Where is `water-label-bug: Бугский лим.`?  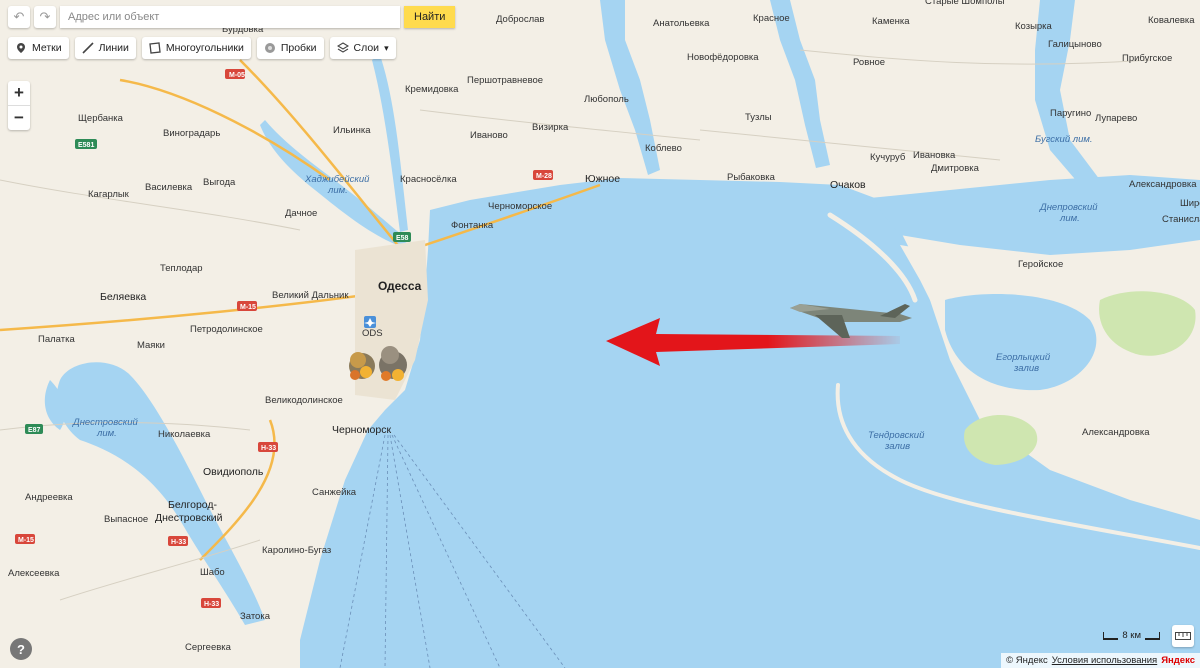 water-label-bug: Бугский лим. is located at coordinates (1064, 139).